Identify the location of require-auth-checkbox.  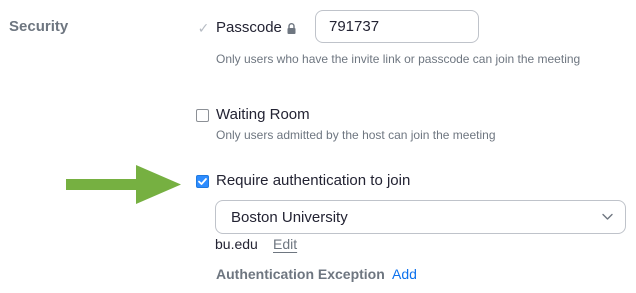
(202, 181).